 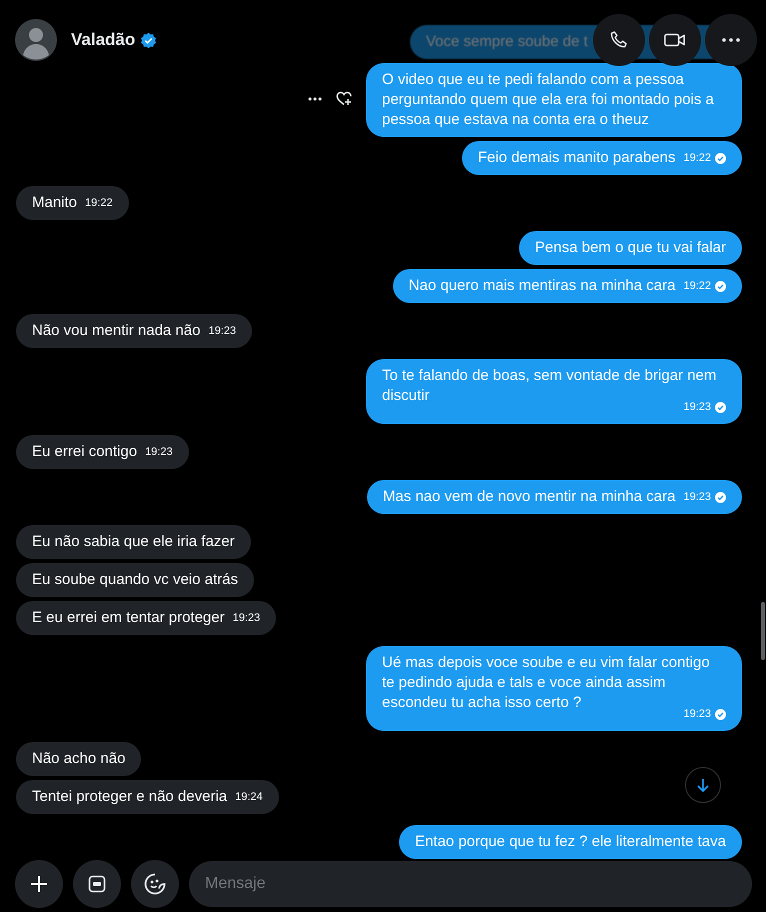 I want to click on message-text: Eu soube quando vc veio atrás, so click(x=135, y=580).